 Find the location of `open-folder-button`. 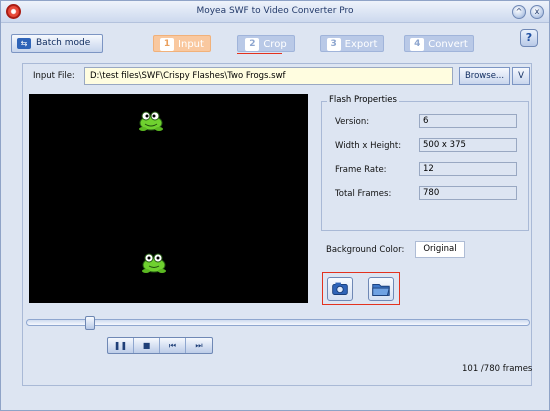

open-folder-button is located at coordinates (381, 289).